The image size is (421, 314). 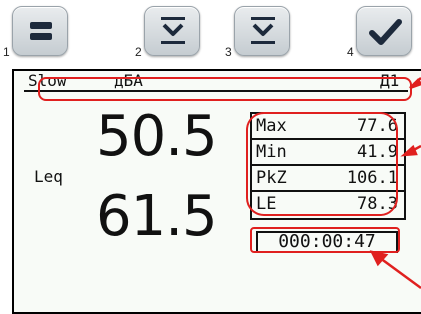 What do you see at coordinates (415, 84) in the screenshot?
I see `arrow-status-head-icon` at bounding box center [415, 84].